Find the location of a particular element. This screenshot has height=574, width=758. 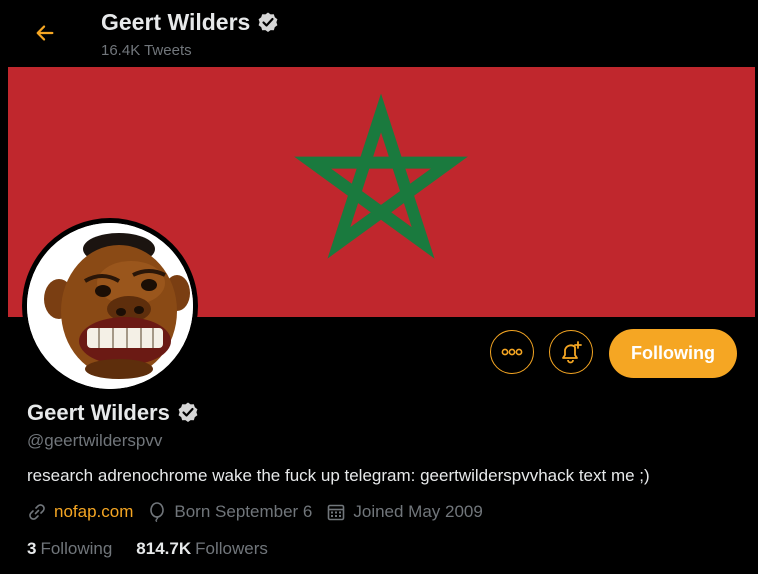

follow-counts: 3 Following 814.7K Followers is located at coordinates (159, 549).